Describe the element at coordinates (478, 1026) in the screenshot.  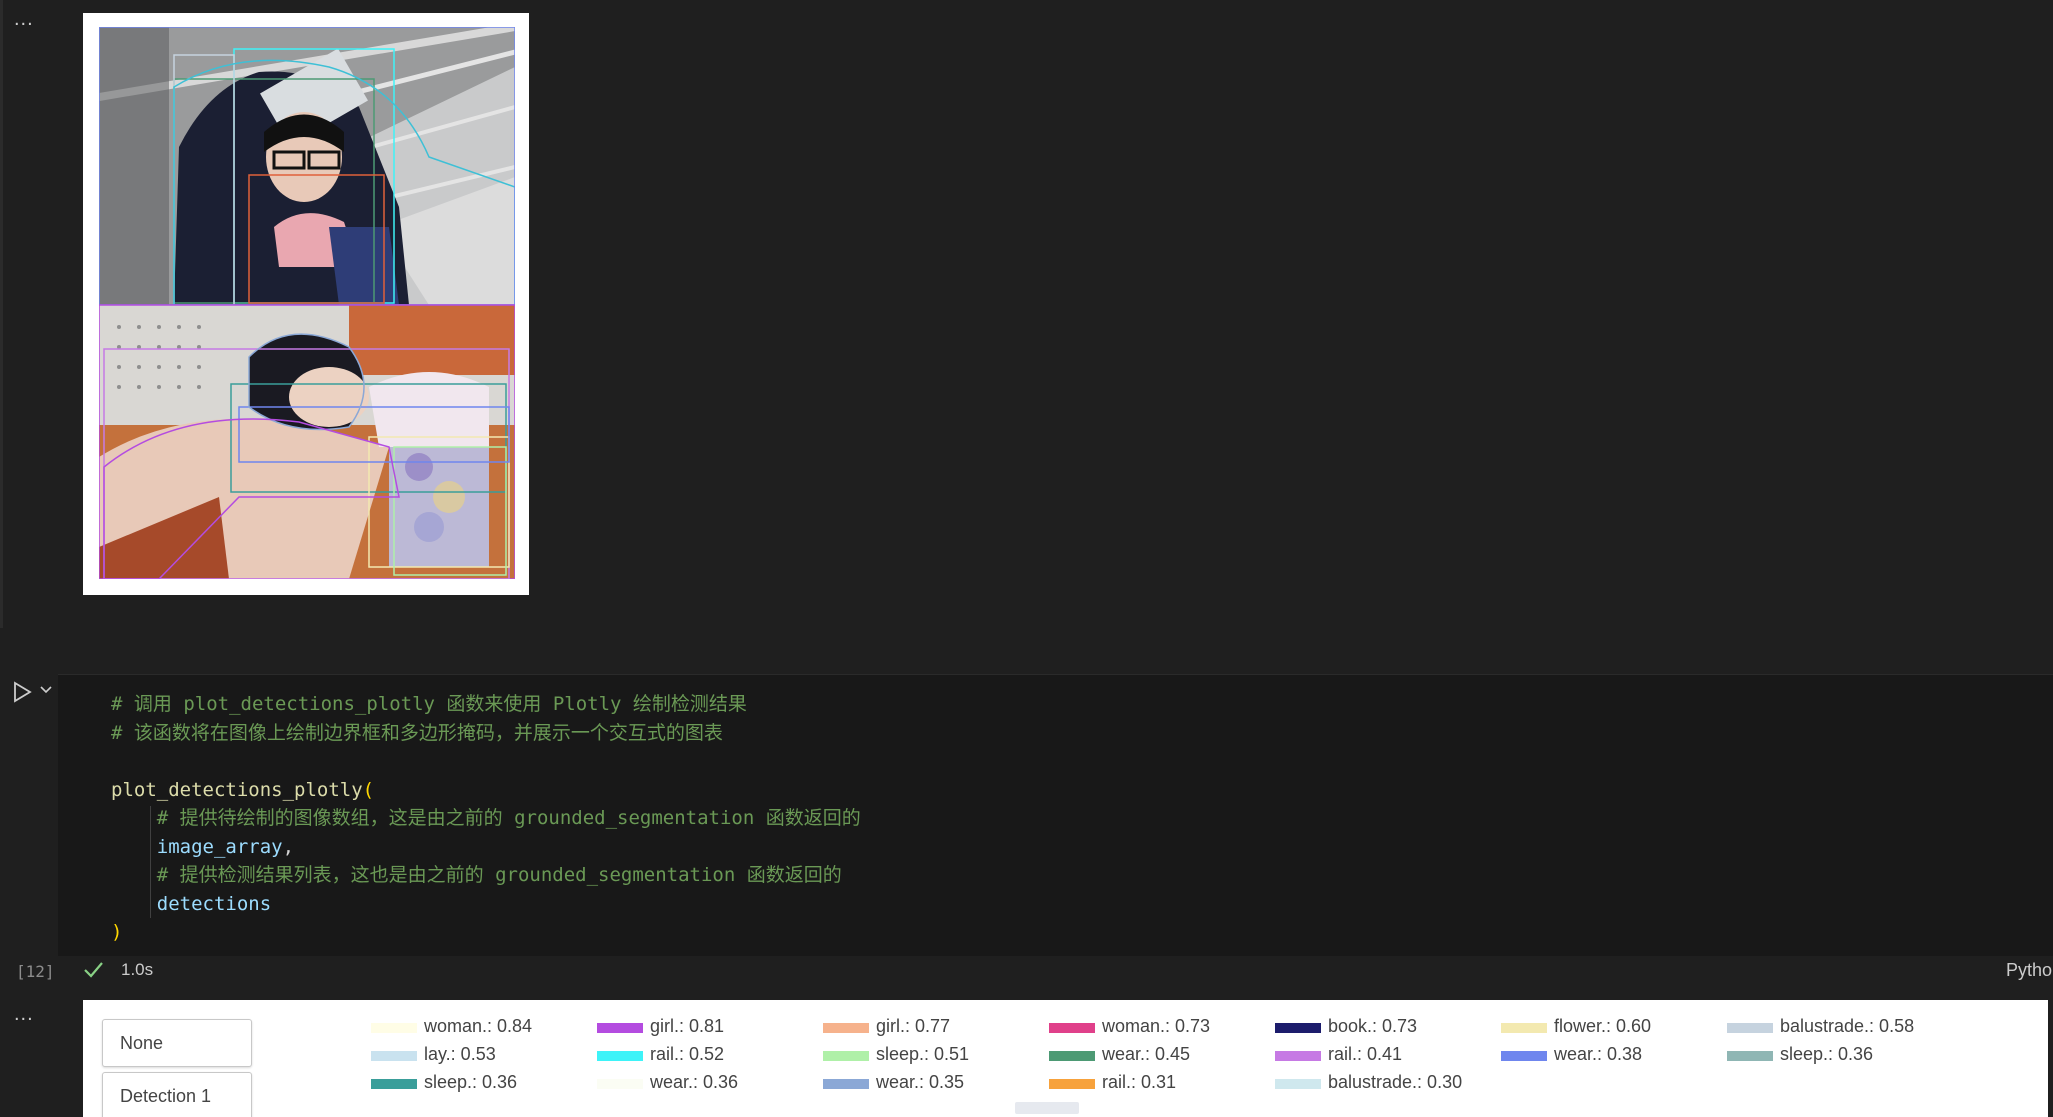
I see `legend-label: woman.: 0.84` at that location.